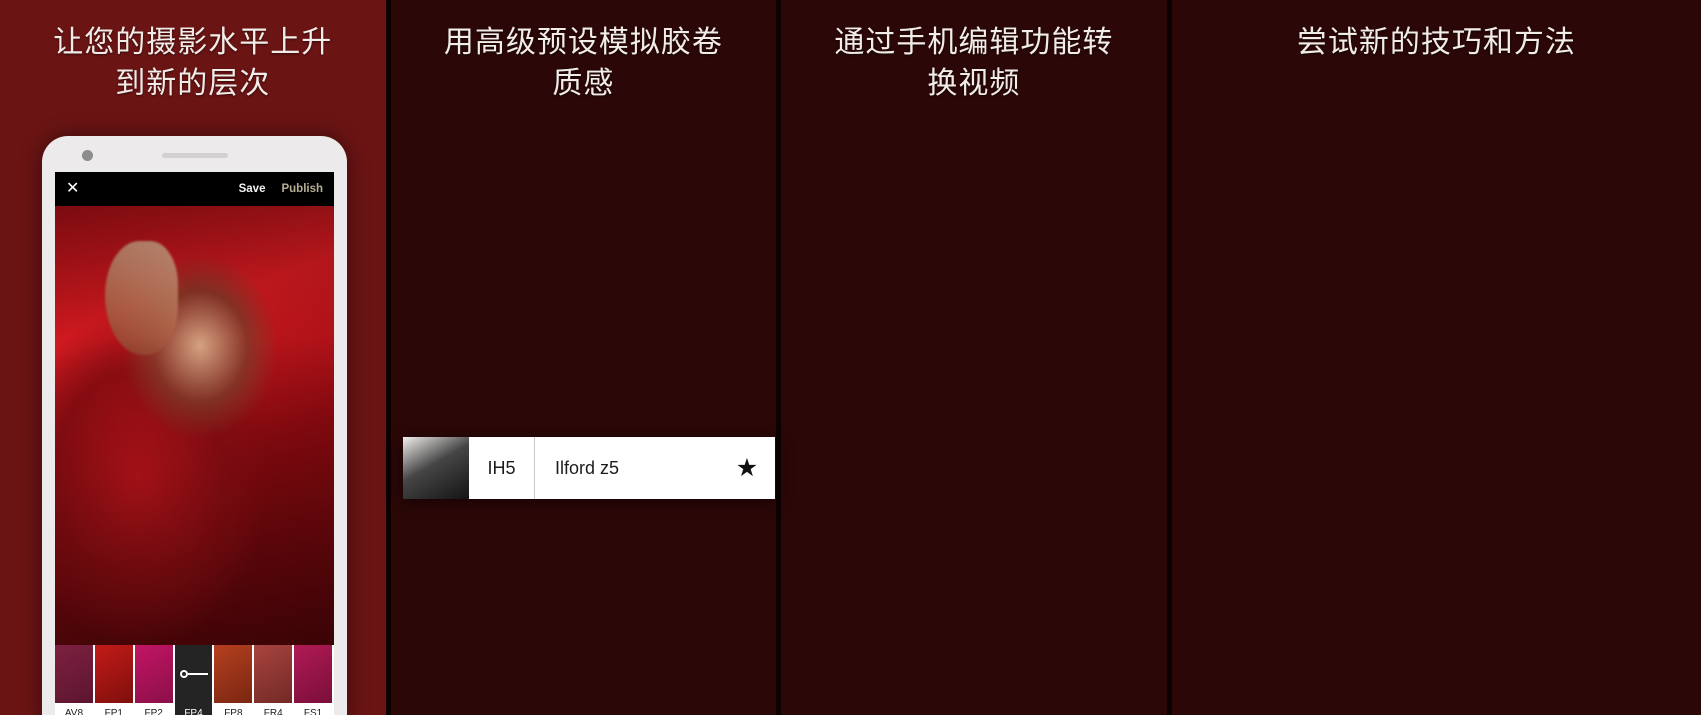  What do you see at coordinates (113, 709) in the screenshot?
I see `preset-label: FP1` at bounding box center [113, 709].